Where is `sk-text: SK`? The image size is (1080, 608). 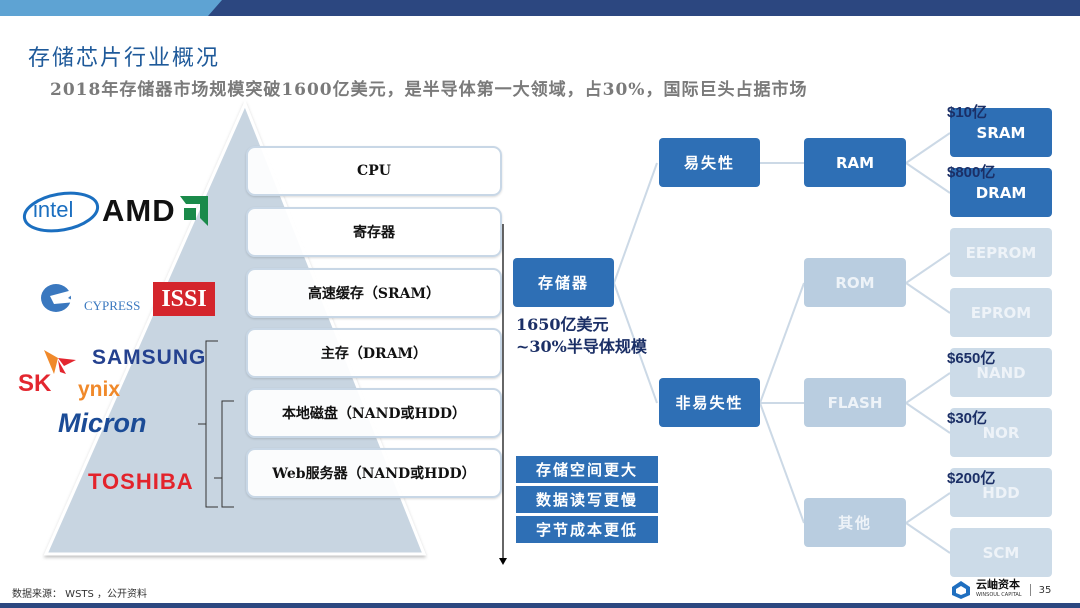 sk-text: SK is located at coordinates (35, 383).